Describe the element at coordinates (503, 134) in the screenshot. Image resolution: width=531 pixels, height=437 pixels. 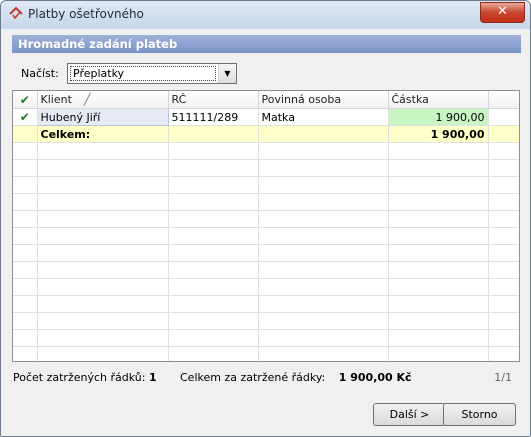
I see `total-empty` at that location.